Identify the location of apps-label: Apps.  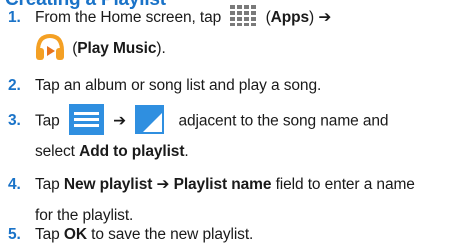
(290, 17).